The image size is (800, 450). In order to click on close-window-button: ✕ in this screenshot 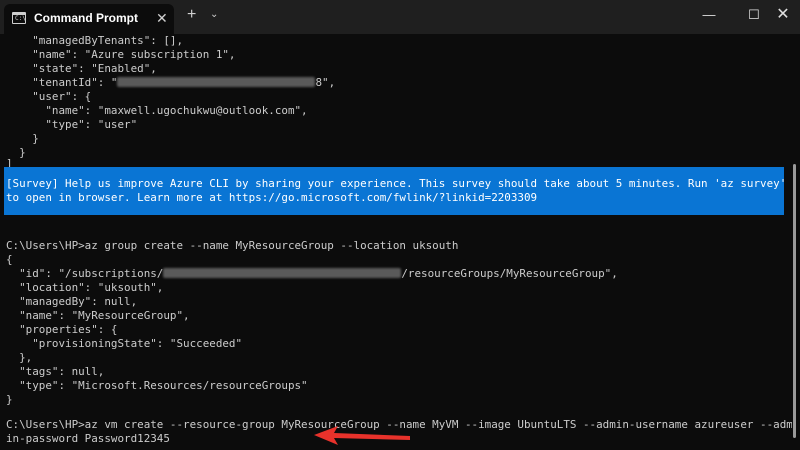, I will do `click(780, 15)`.